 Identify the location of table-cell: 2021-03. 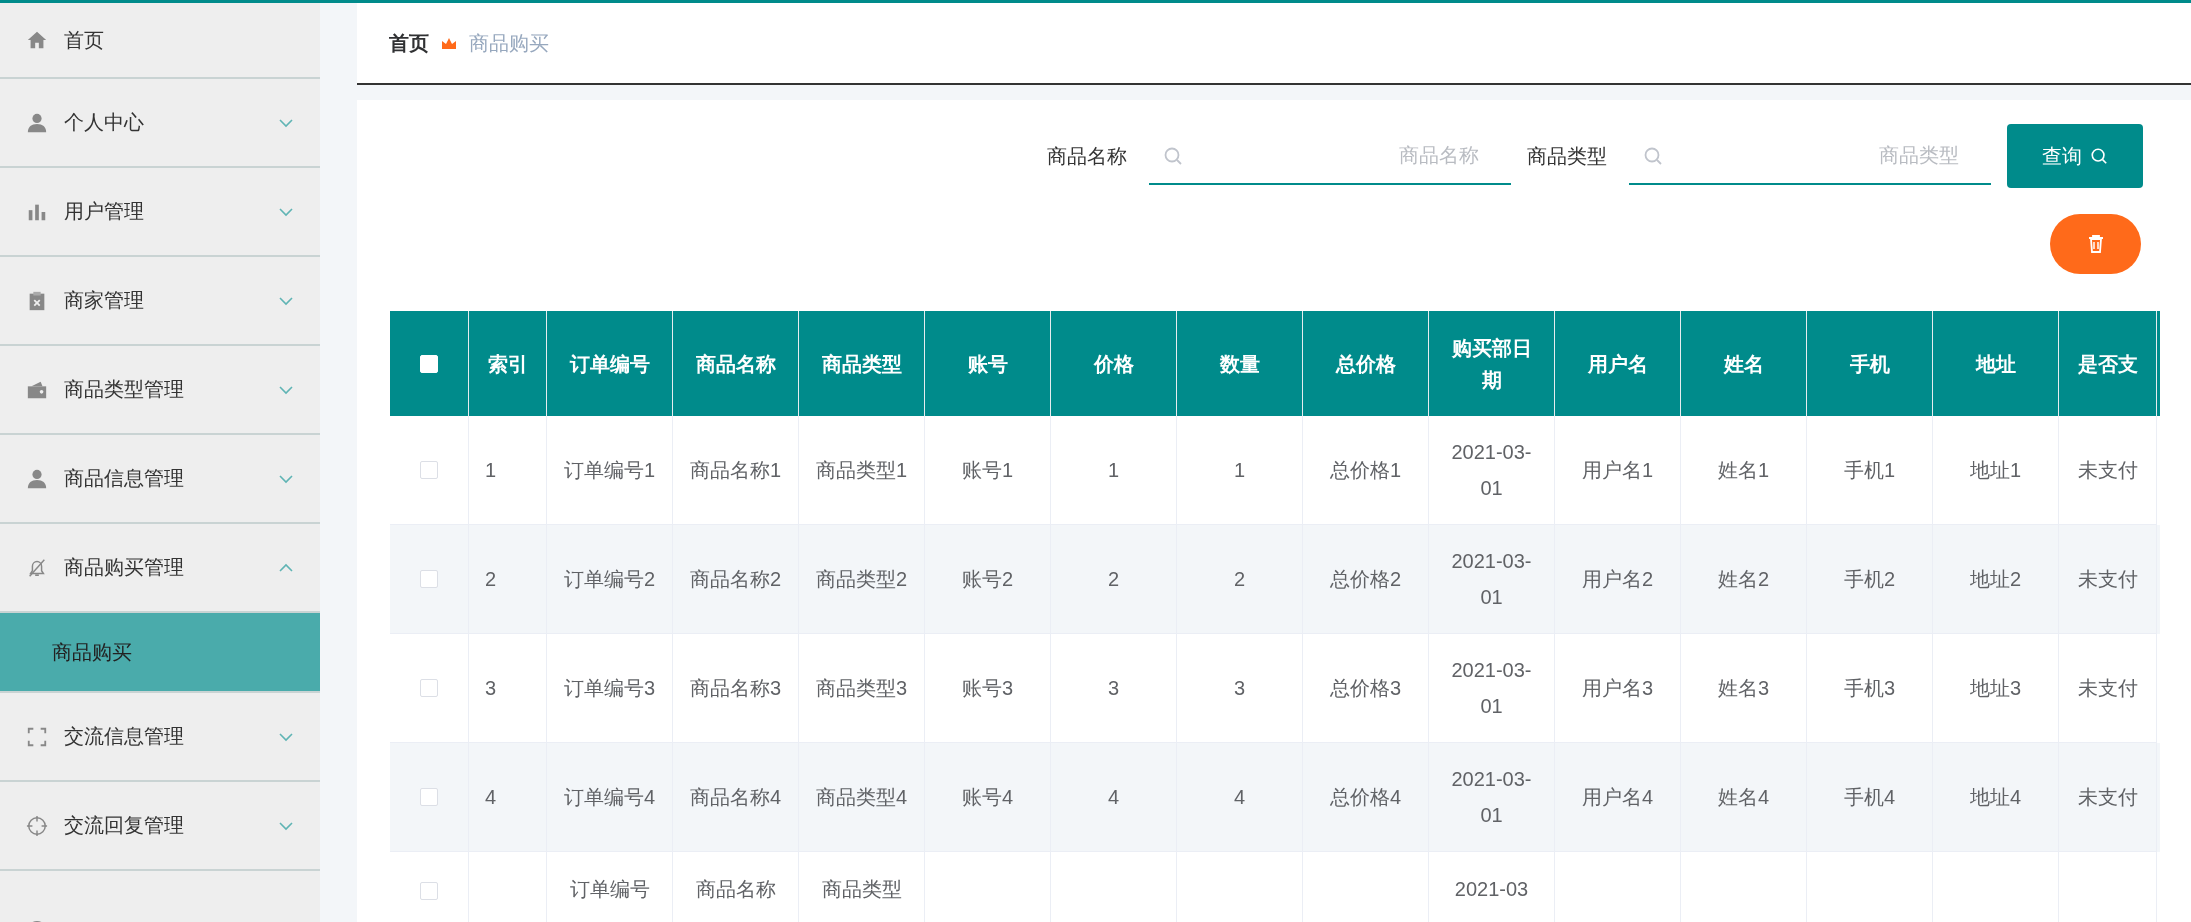
(1492, 887).